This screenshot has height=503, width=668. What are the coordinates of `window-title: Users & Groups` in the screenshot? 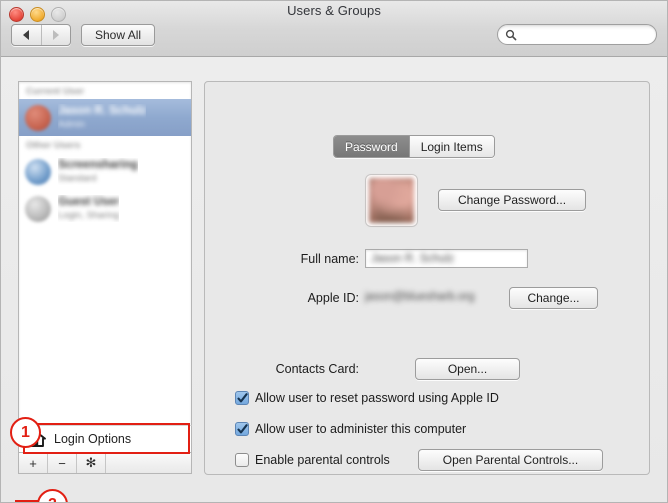 It's located at (334, 10).